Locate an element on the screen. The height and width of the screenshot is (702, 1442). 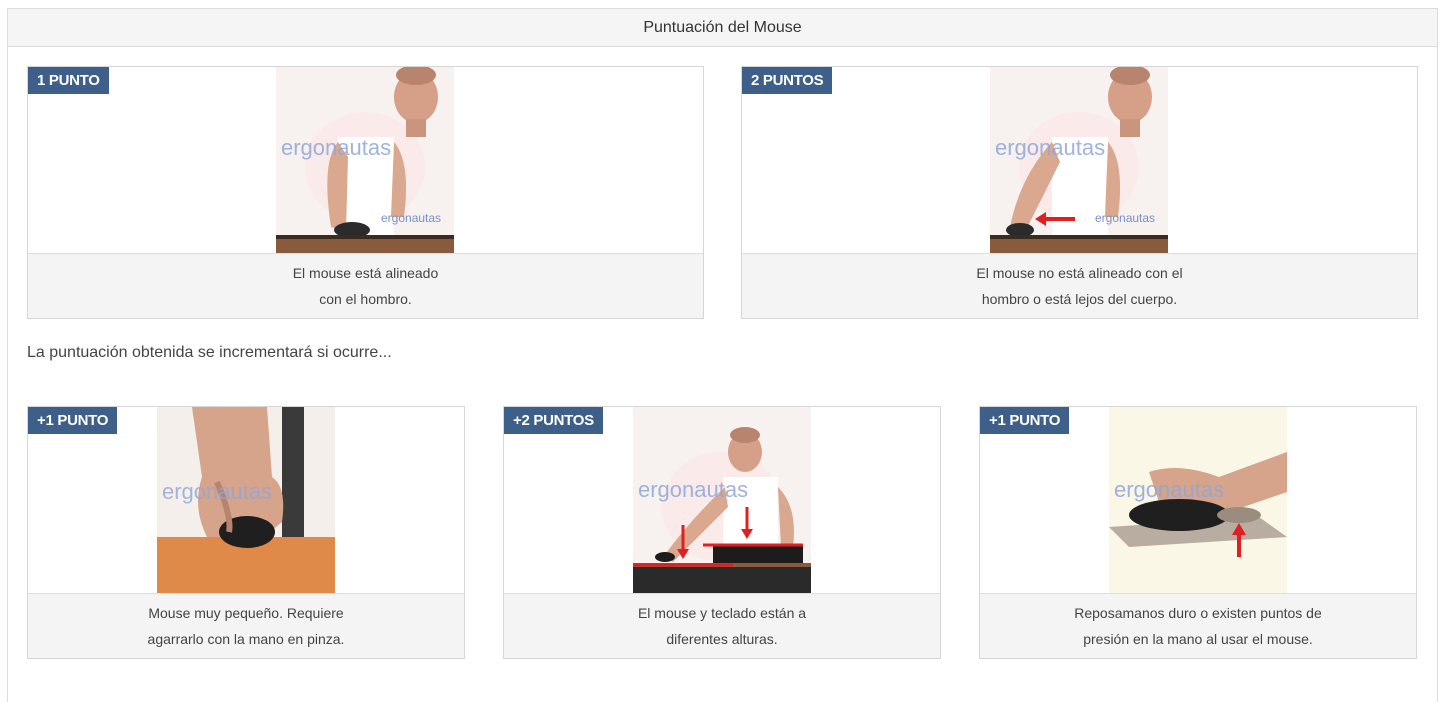
caption-line: hombro o está lejos del cuerpo. is located at coordinates (1079, 299).